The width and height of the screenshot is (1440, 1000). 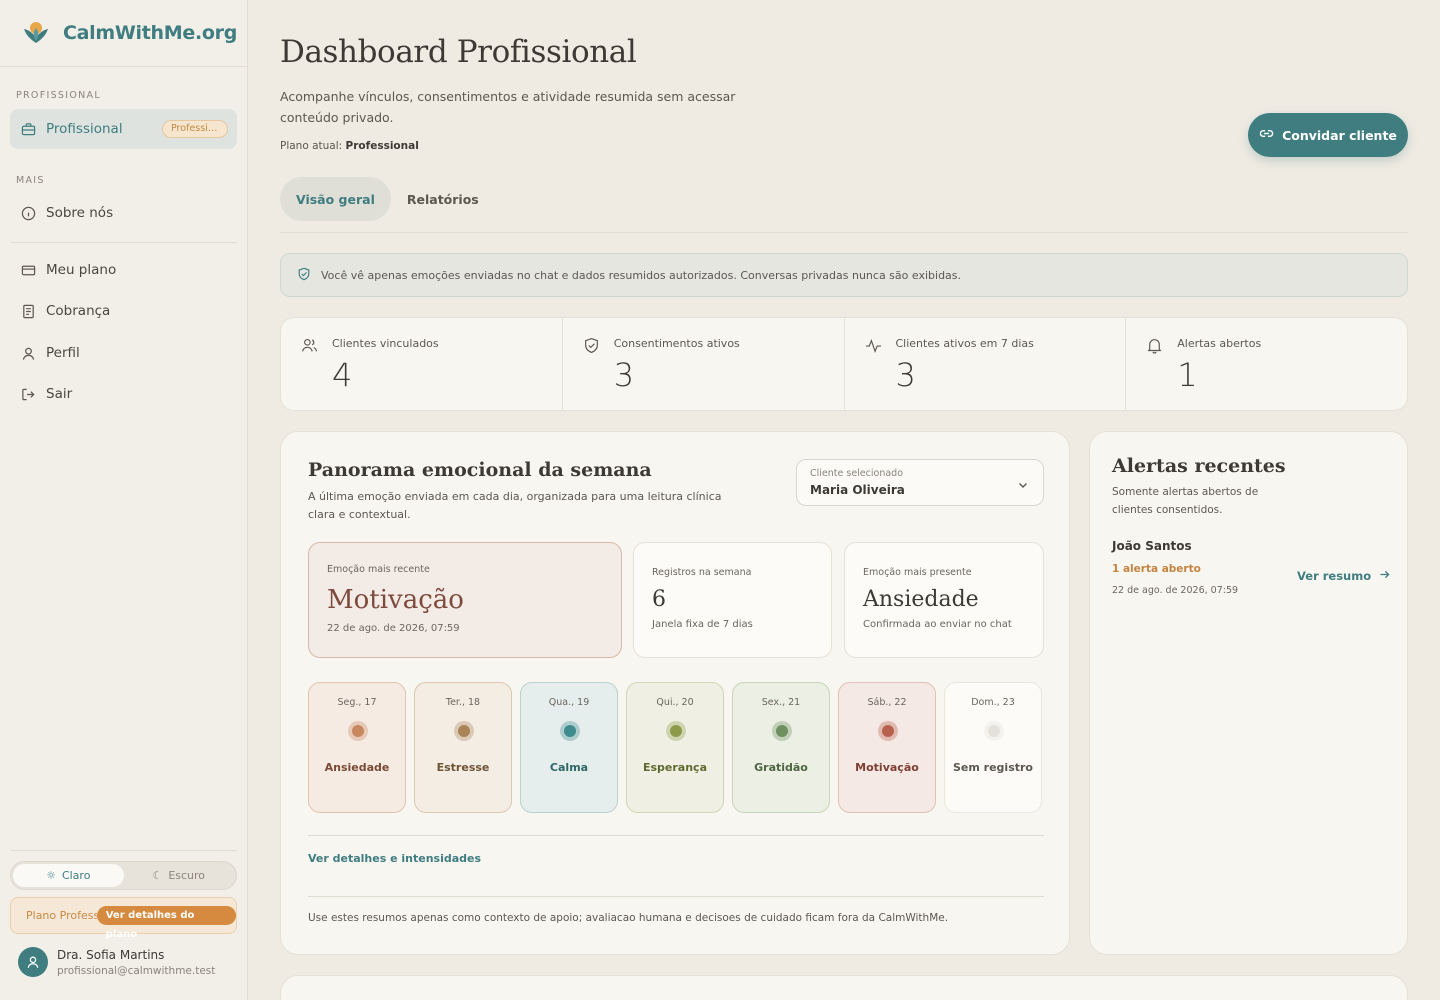 What do you see at coordinates (36, 32) in the screenshot?
I see `lotus-logo-icon` at bounding box center [36, 32].